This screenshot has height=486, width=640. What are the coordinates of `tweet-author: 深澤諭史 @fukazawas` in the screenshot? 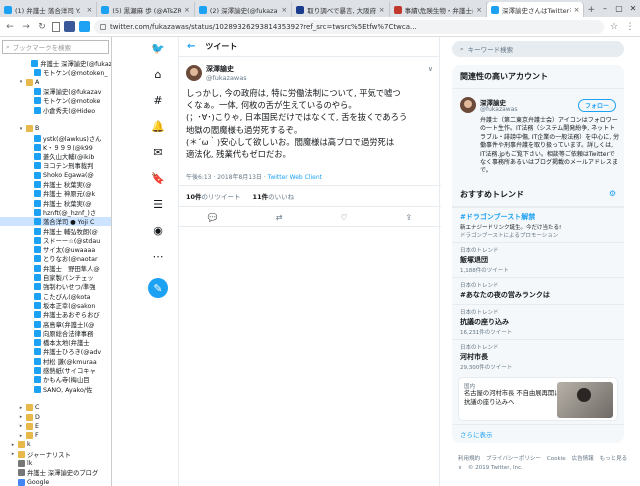 It's located at (216, 73).